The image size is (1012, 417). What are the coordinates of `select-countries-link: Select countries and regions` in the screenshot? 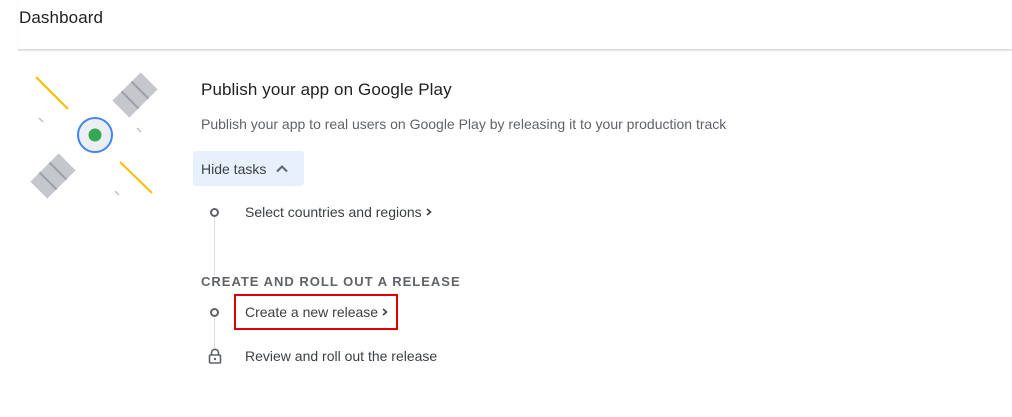 It's located at (339, 212).